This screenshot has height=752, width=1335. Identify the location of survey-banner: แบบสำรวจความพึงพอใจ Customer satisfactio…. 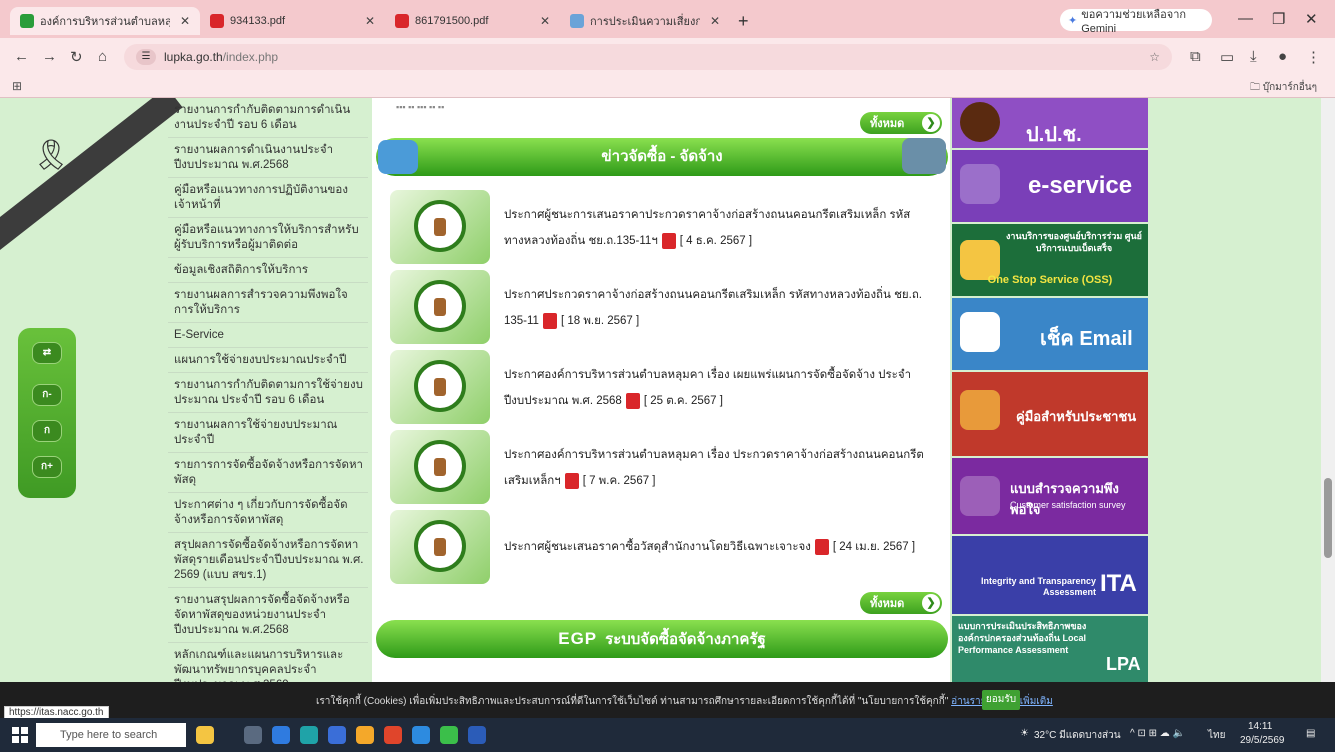
(1050, 496).